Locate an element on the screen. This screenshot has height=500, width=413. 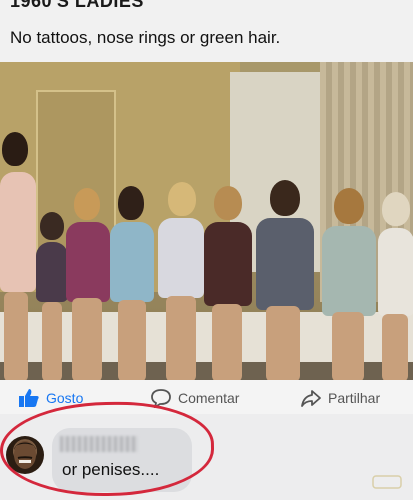
comment-button: Comentar is located at coordinates (194, 398).